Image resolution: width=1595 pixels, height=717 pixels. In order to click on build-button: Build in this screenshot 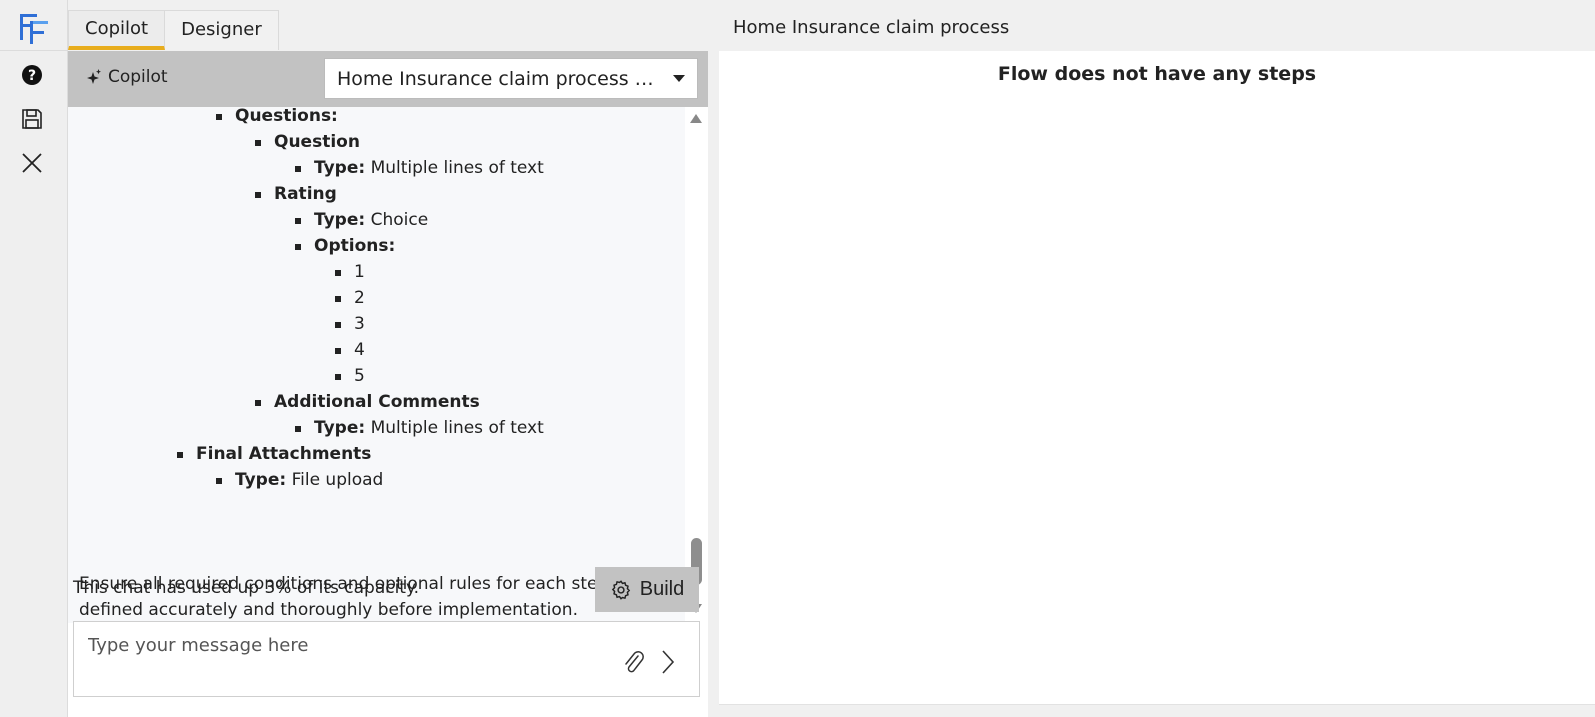, I will do `click(647, 589)`.